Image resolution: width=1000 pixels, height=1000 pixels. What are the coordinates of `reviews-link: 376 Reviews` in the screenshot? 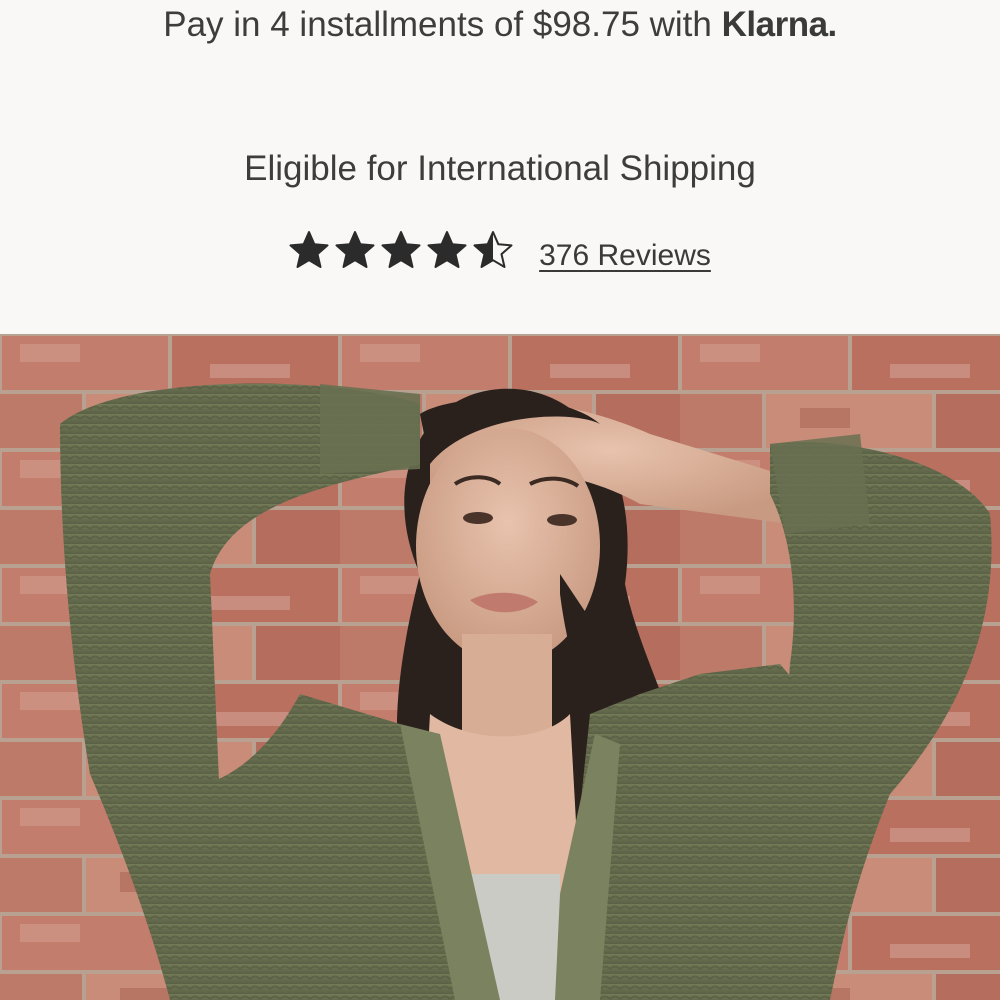 It's located at (625, 256).